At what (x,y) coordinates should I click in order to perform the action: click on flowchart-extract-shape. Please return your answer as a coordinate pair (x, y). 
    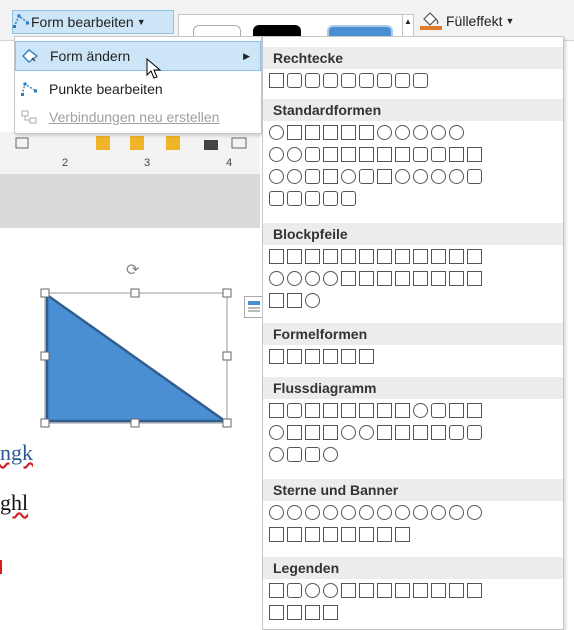
    Looking at the image, I should click on (420, 432).